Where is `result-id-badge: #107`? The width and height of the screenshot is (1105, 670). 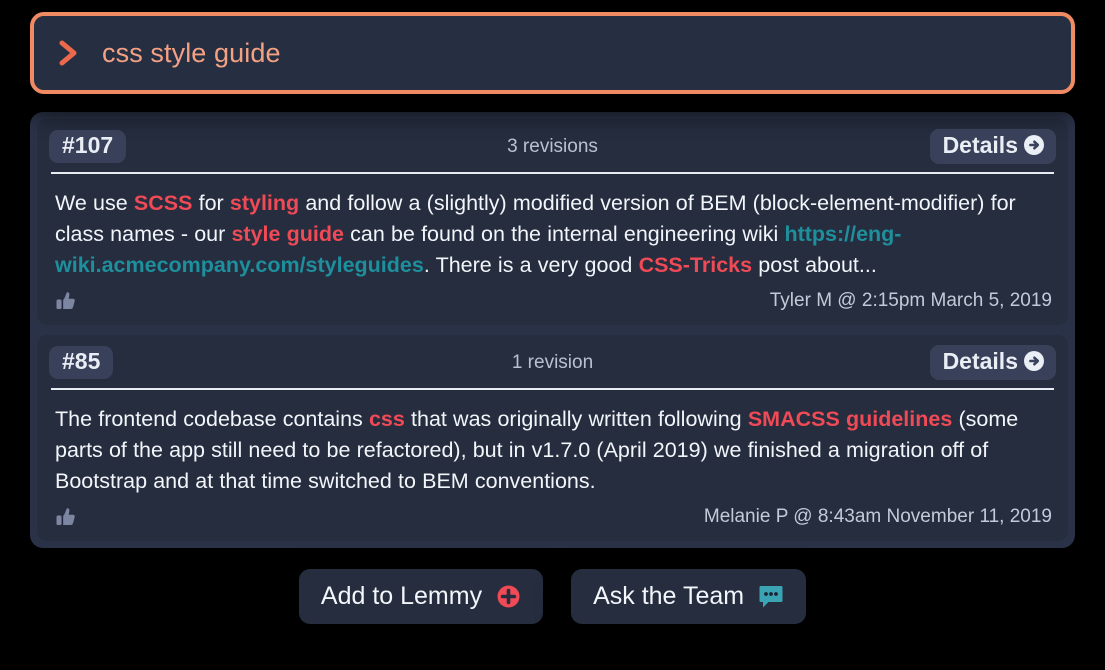 result-id-badge: #107 is located at coordinates (88, 146).